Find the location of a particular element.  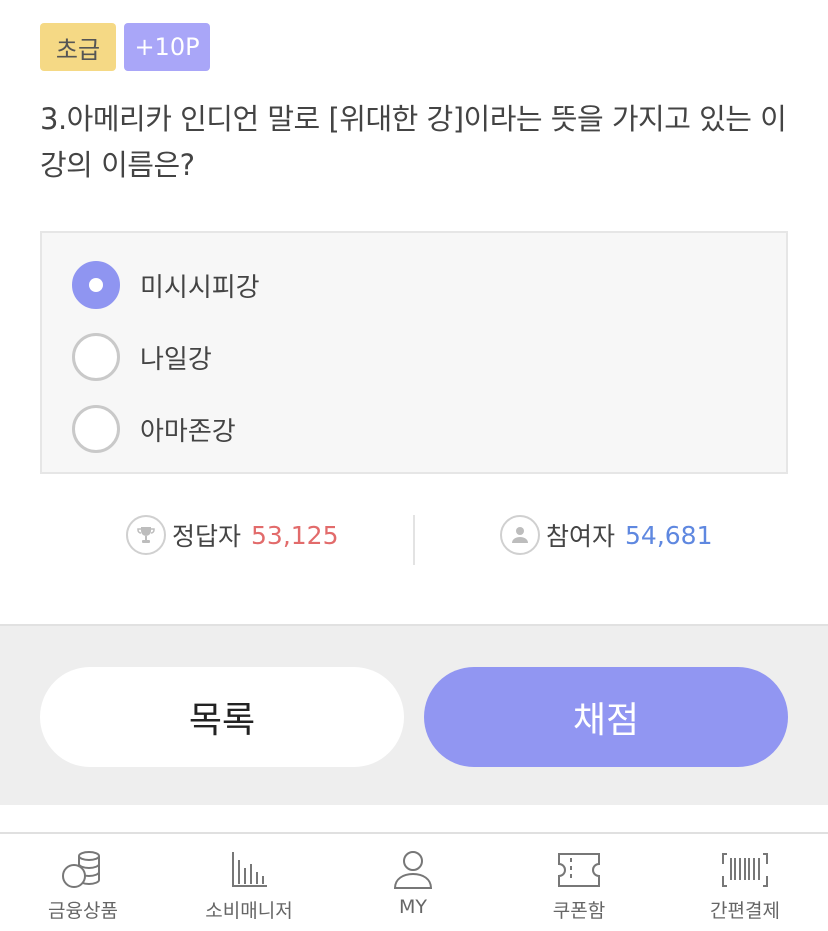

option-label: 미시시피강 is located at coordinates (200, 287).